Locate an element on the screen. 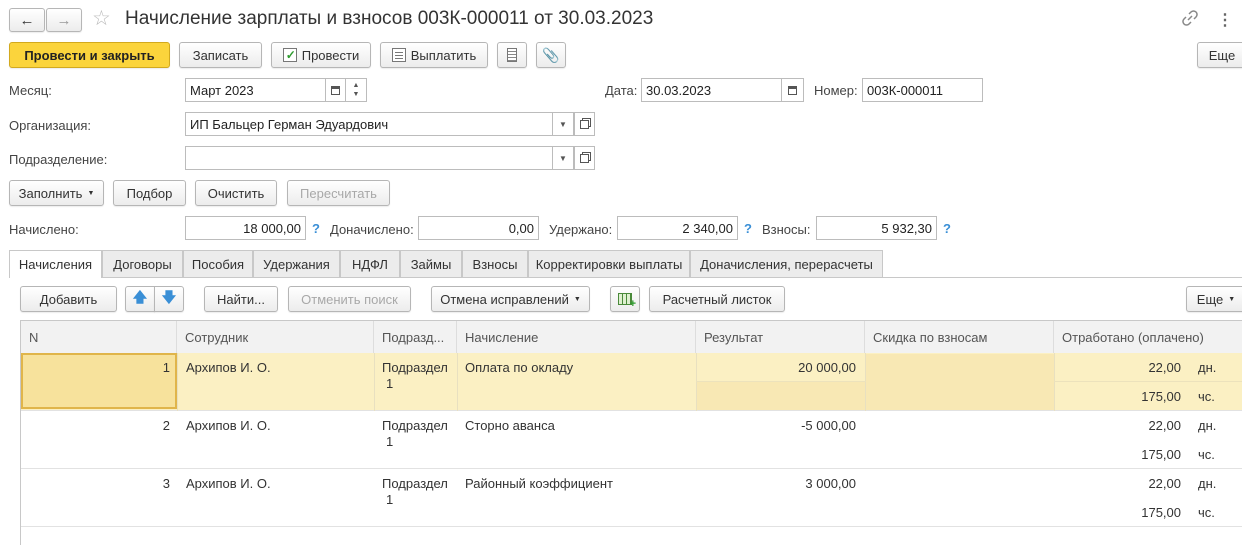 The height and width of the screenshot is (545, 1242). withheld-help-icon: ? is located at coordinates (748, 228).